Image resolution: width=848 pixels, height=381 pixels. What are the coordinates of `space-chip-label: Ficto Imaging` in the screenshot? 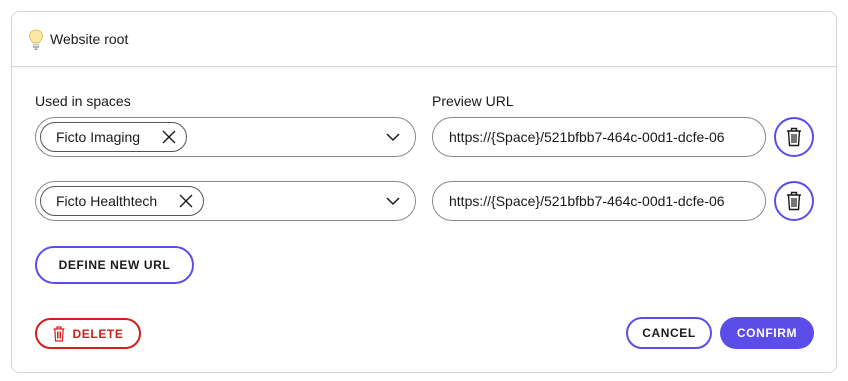 It's located at (98, 137).